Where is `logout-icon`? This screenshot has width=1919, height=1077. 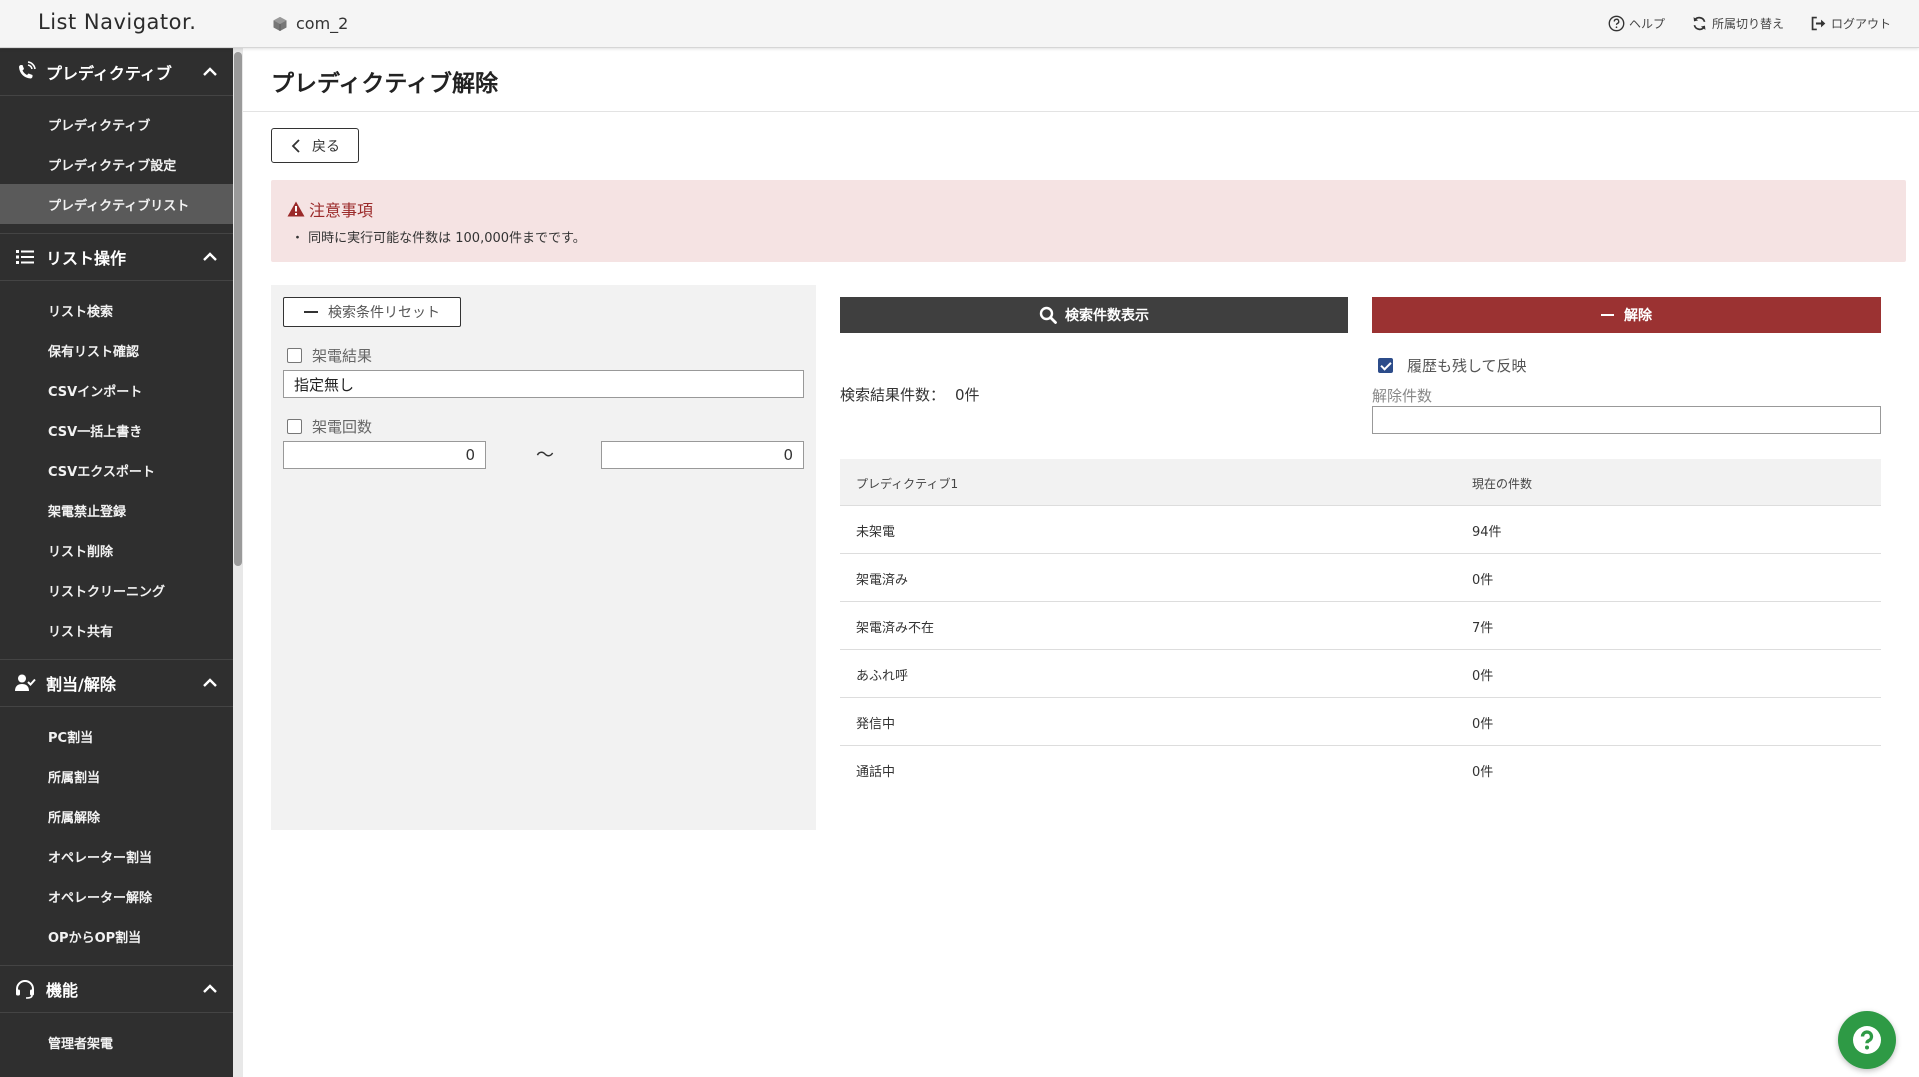 logout-icon is located at coordinates (1818, 23).